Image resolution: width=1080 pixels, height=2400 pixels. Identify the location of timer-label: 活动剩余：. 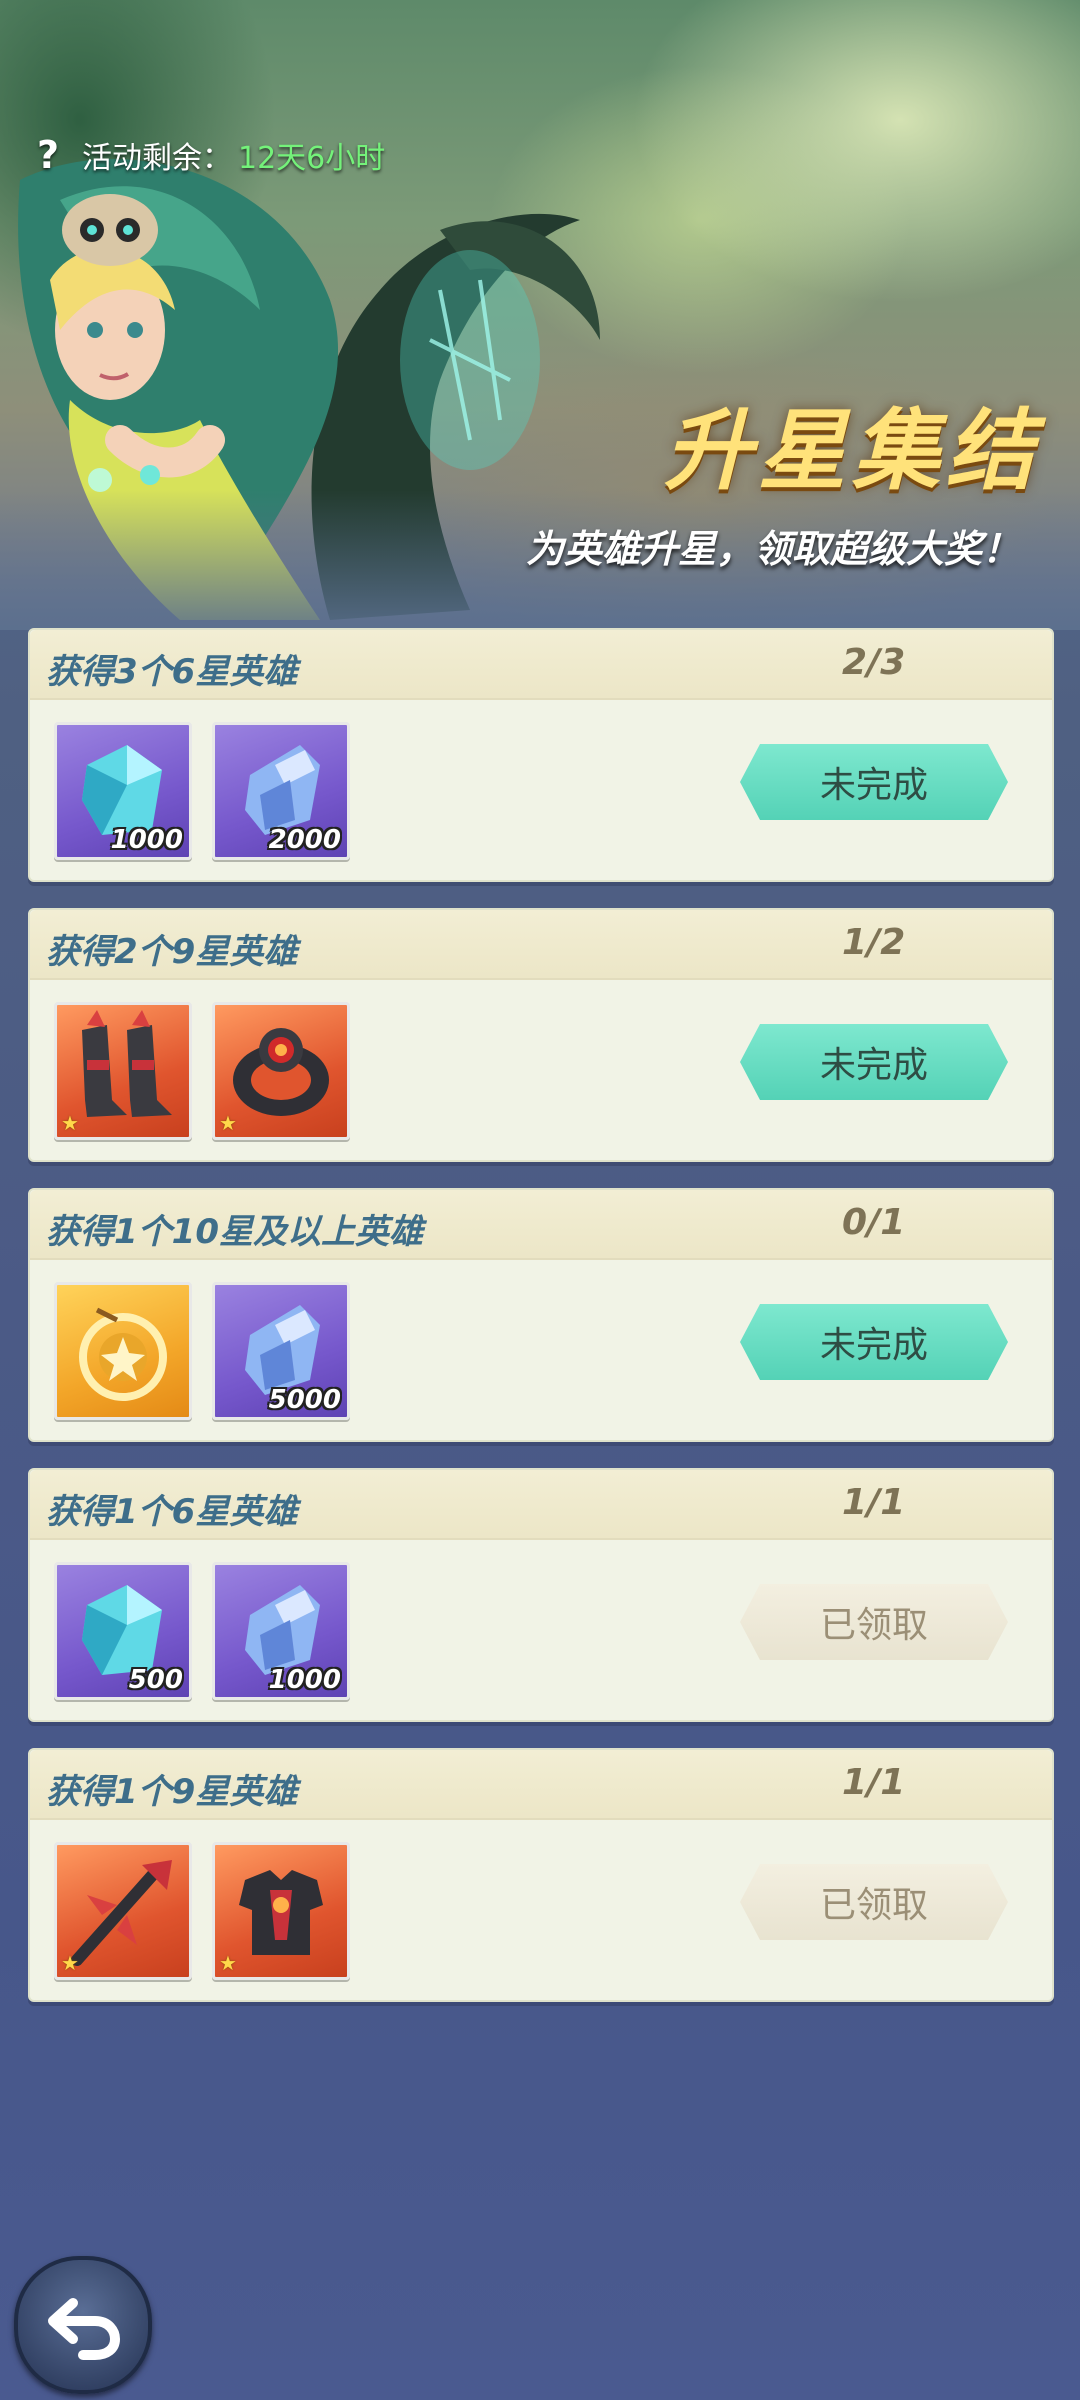
(157, 158).